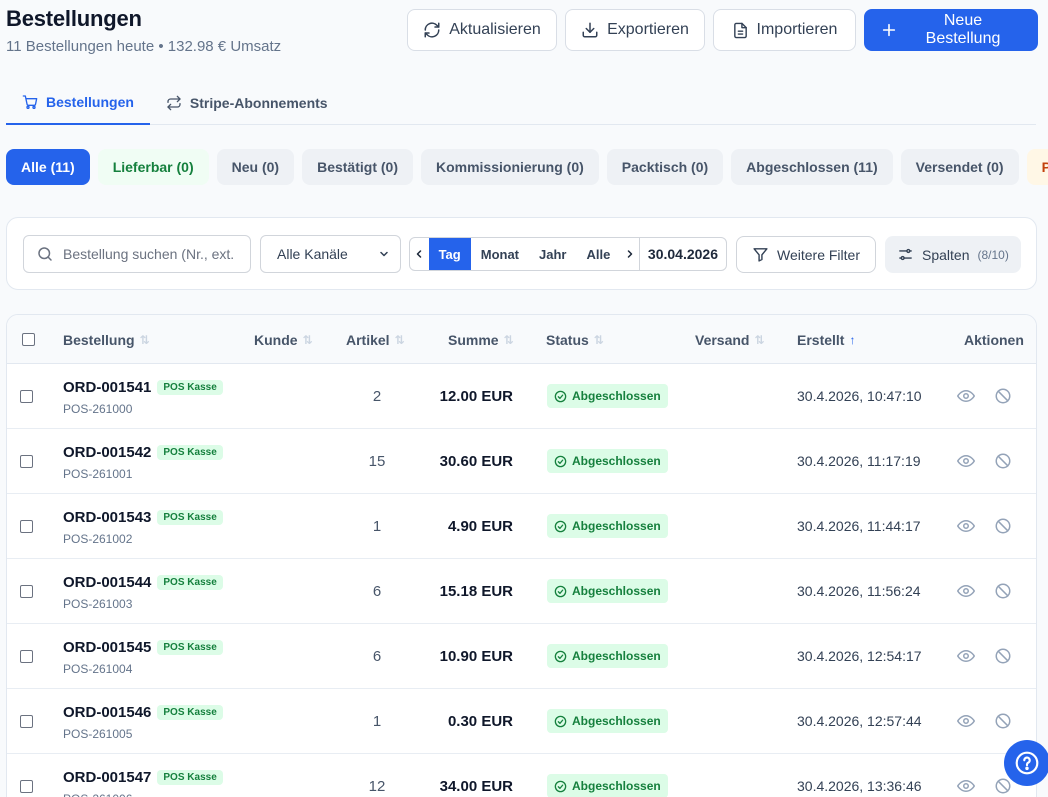 The image size is (1048, 797). What do you see at coordinates (419, 254) in the screenshot?
I see `date-prev-button` at bounding box center [419, 254].